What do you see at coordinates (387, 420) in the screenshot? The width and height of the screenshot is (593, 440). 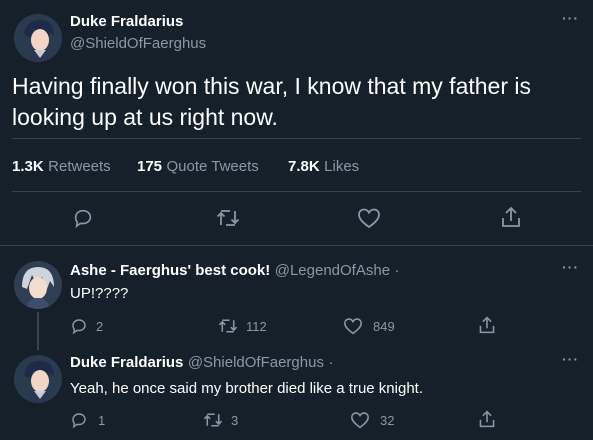 I see `like-count: 32` at bounding box center [387, 420].